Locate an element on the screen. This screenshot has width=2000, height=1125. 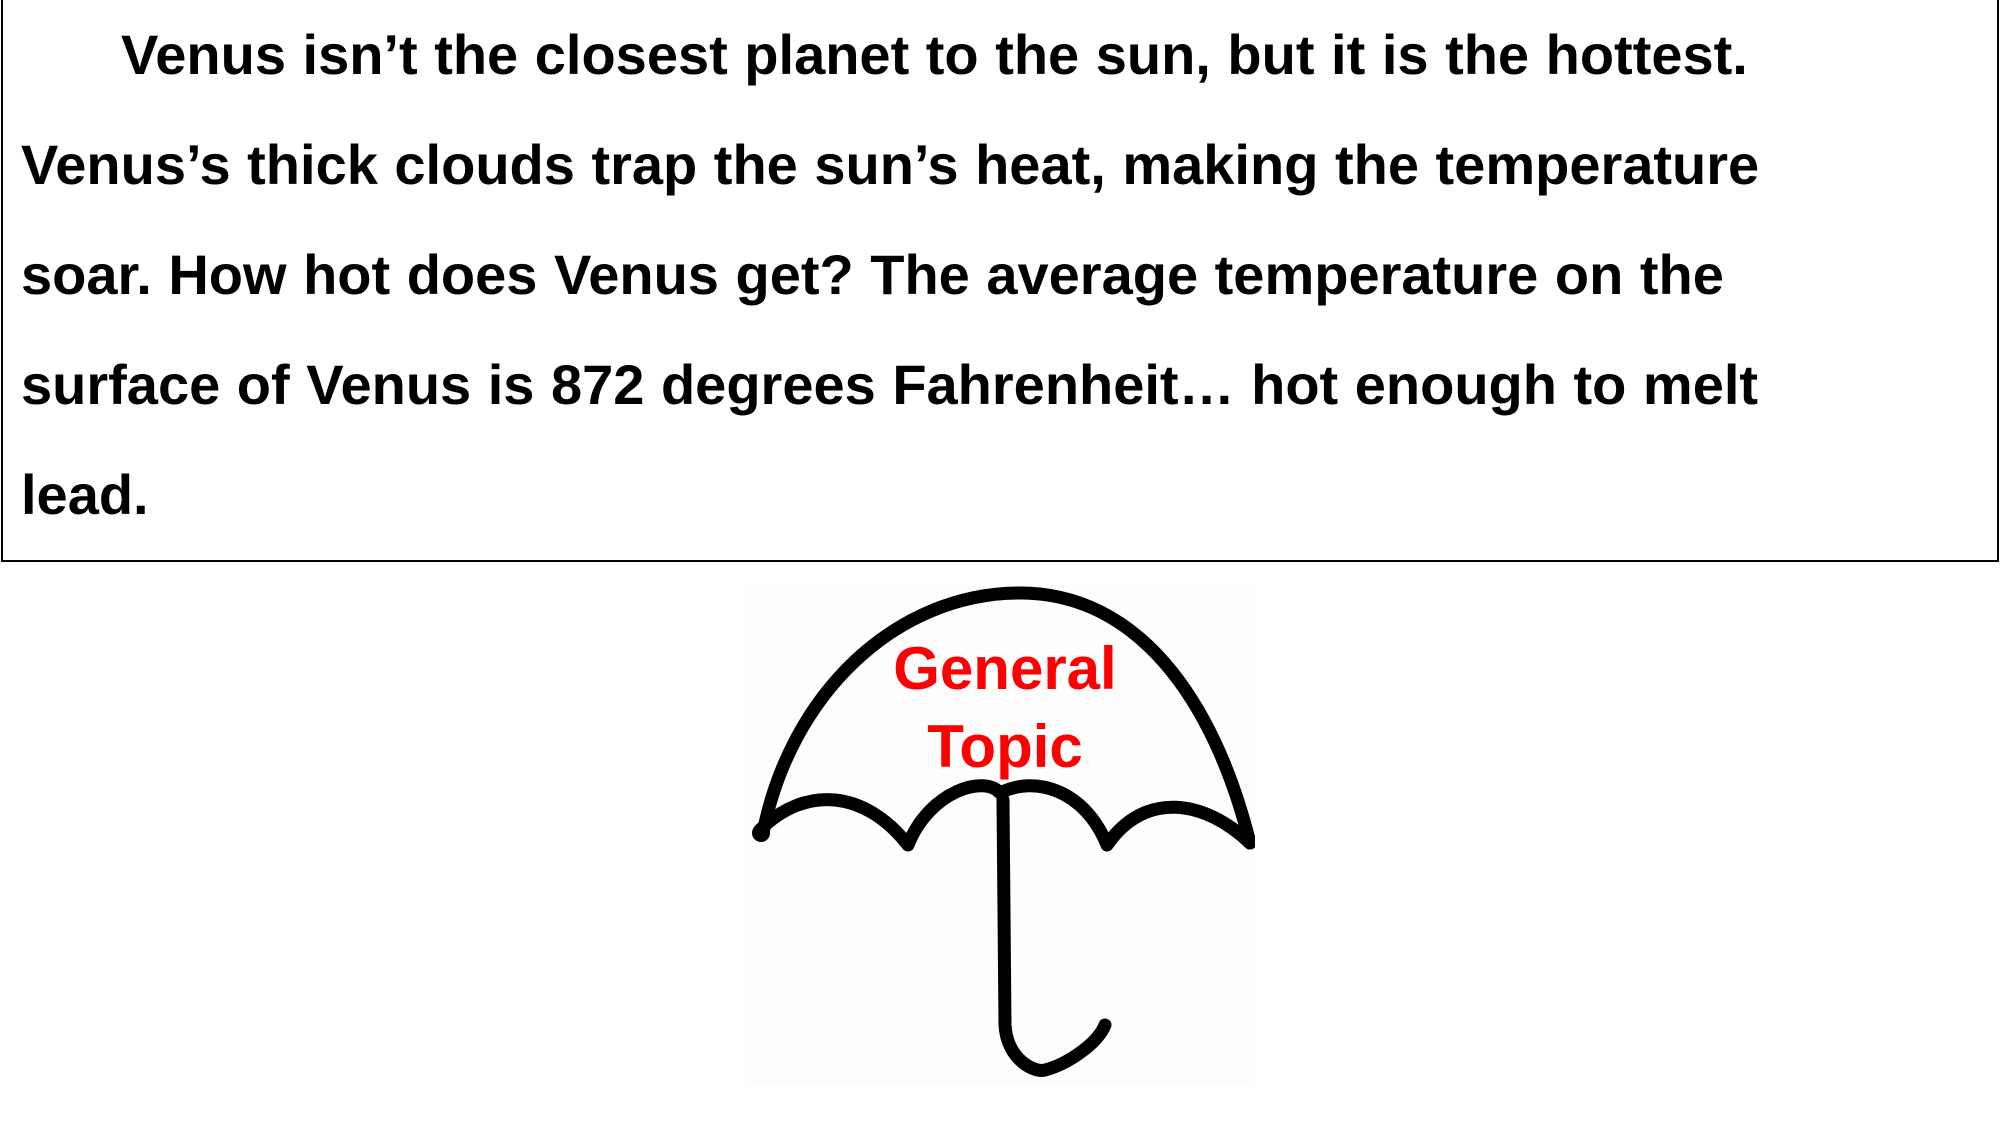
passage-line: lead. is located at coordinates (85, 494).